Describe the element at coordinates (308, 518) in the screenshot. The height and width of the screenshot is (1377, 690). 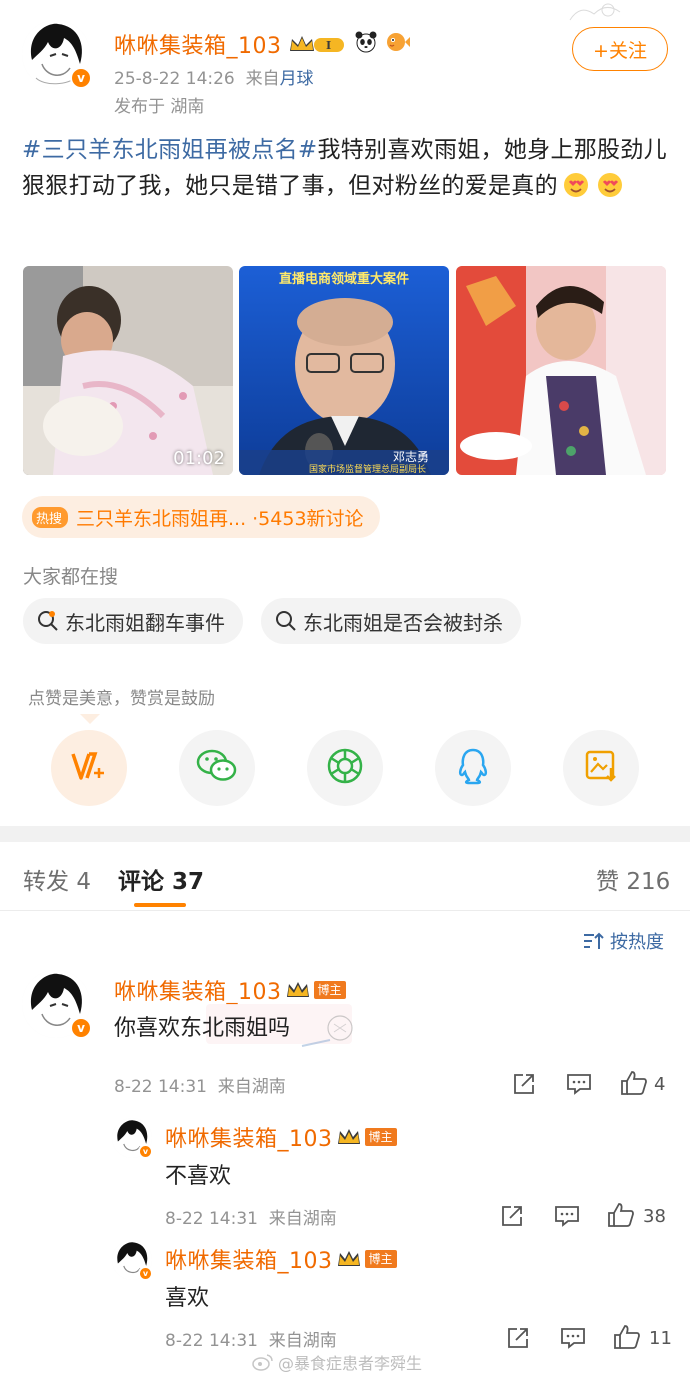
I see `hot-search-count: ·5453新讨论` at that location.